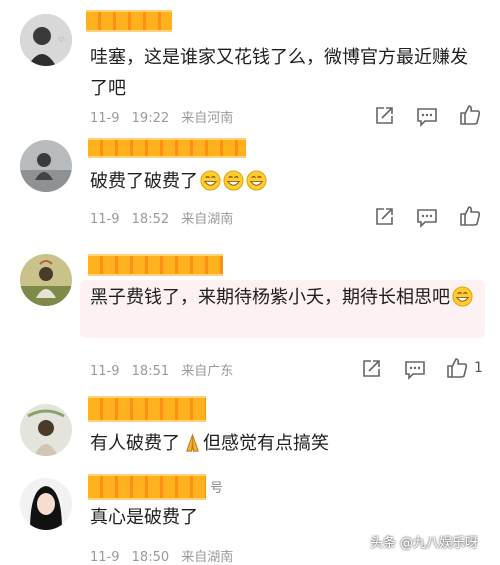 The height and width of the screenshot is (565, 500). I want to click on comment-time: 18:50, so click(150, 557).